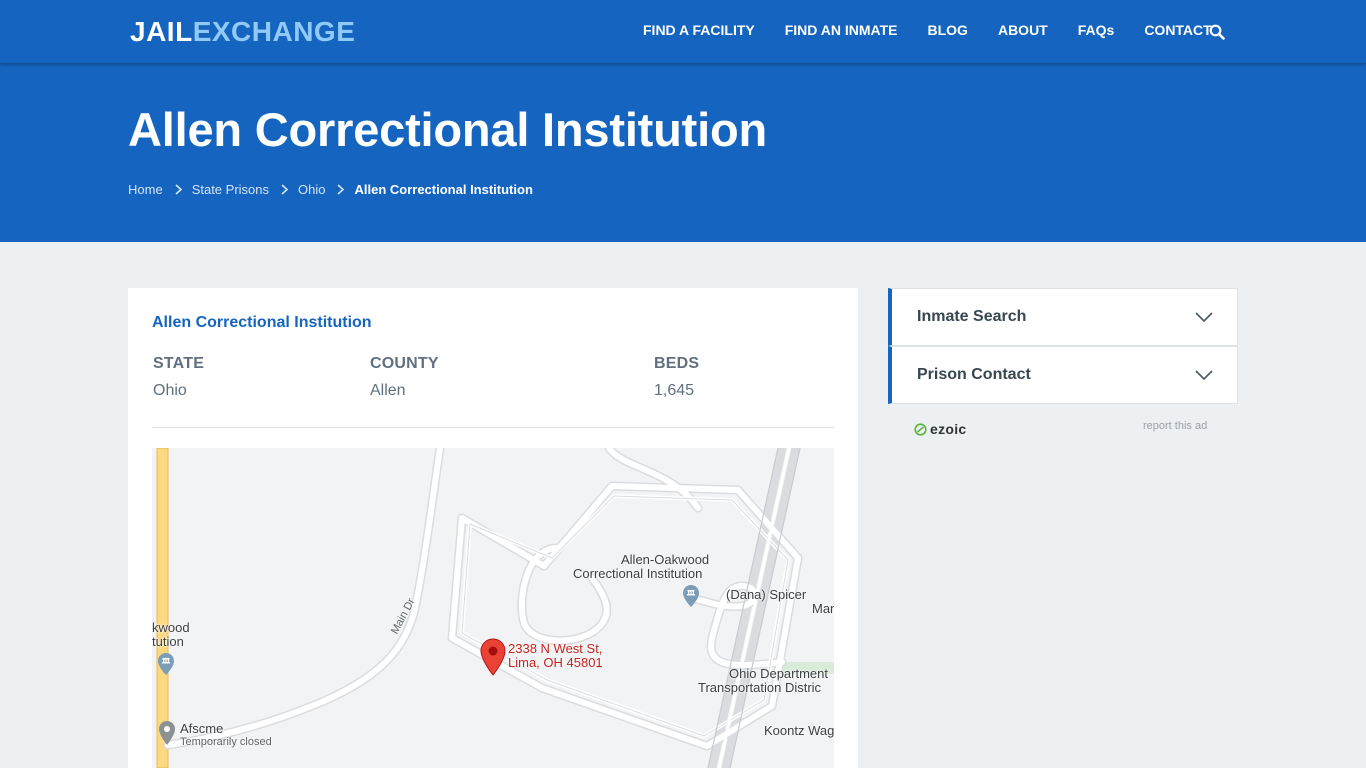 This screenshot has height=768, width=1366. What do you see at coordinates (171, 628) in the screenshot?
I see `map-label-oakwood-left: kwood` at bounding box center [171, 628].